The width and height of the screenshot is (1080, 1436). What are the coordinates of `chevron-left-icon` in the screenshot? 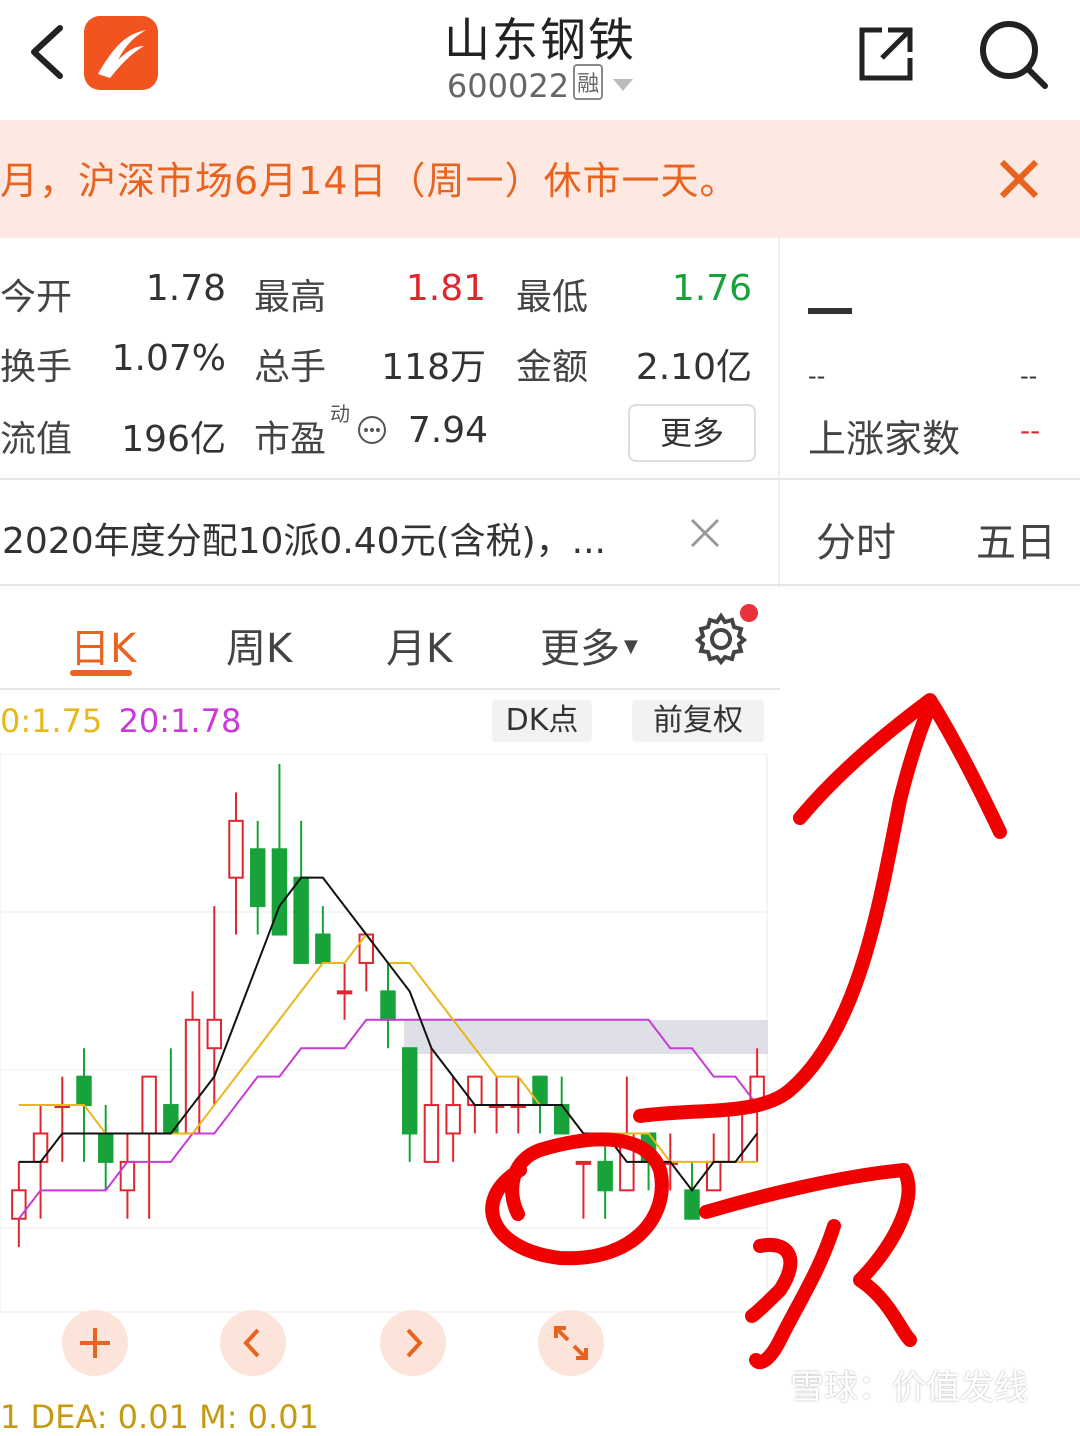 It's located at (251, 1343).